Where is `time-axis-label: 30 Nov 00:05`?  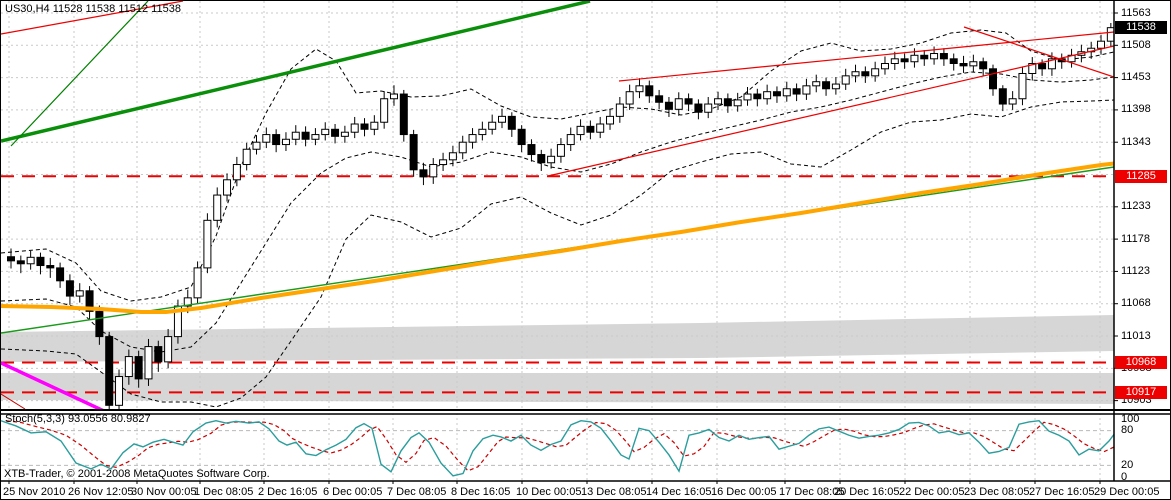
time-axis-label: 30 Nov 00:05 is located at coordinates (164, 492).